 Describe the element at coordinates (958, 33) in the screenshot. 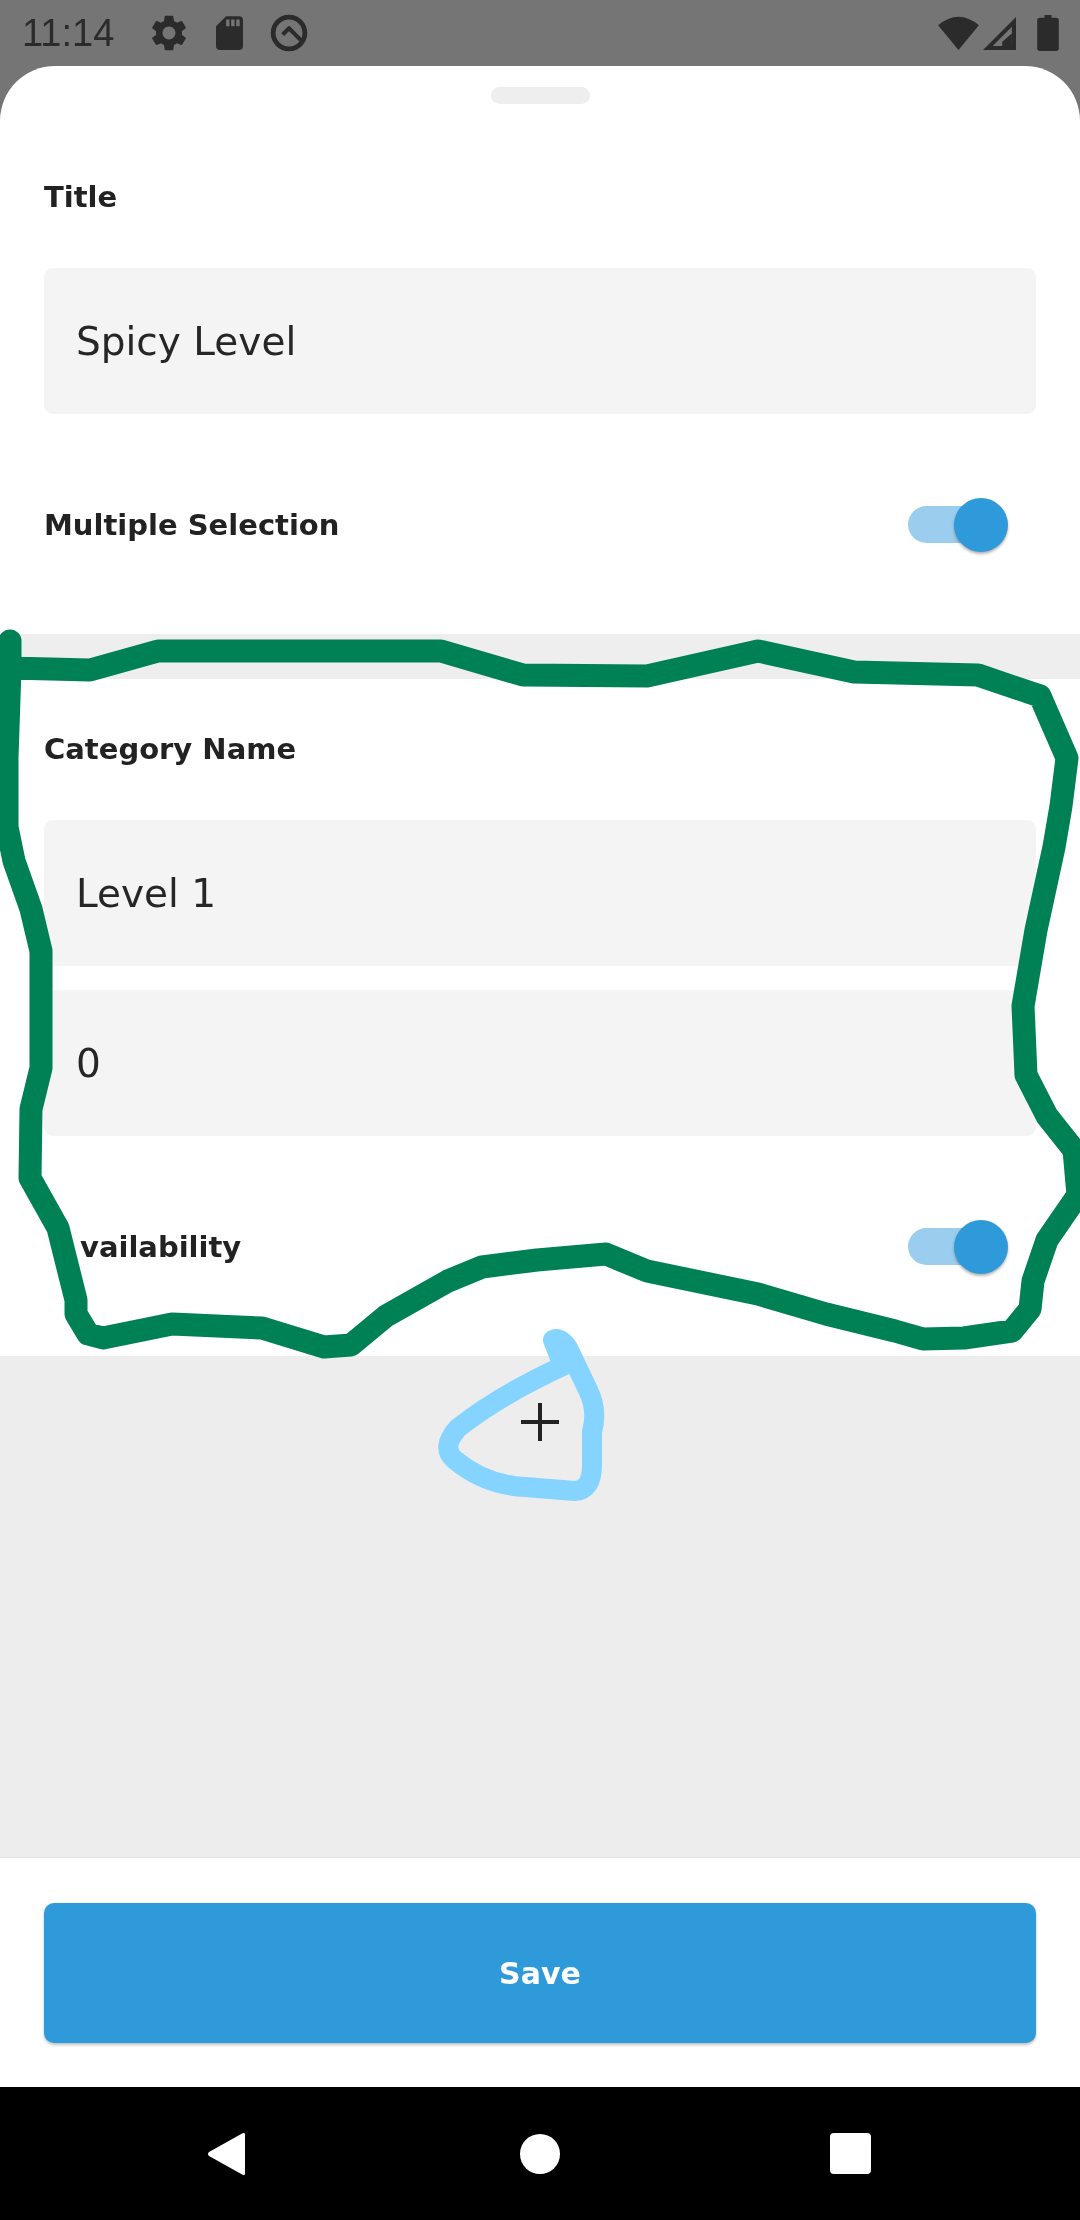

I see `wifi-icon` at that location.